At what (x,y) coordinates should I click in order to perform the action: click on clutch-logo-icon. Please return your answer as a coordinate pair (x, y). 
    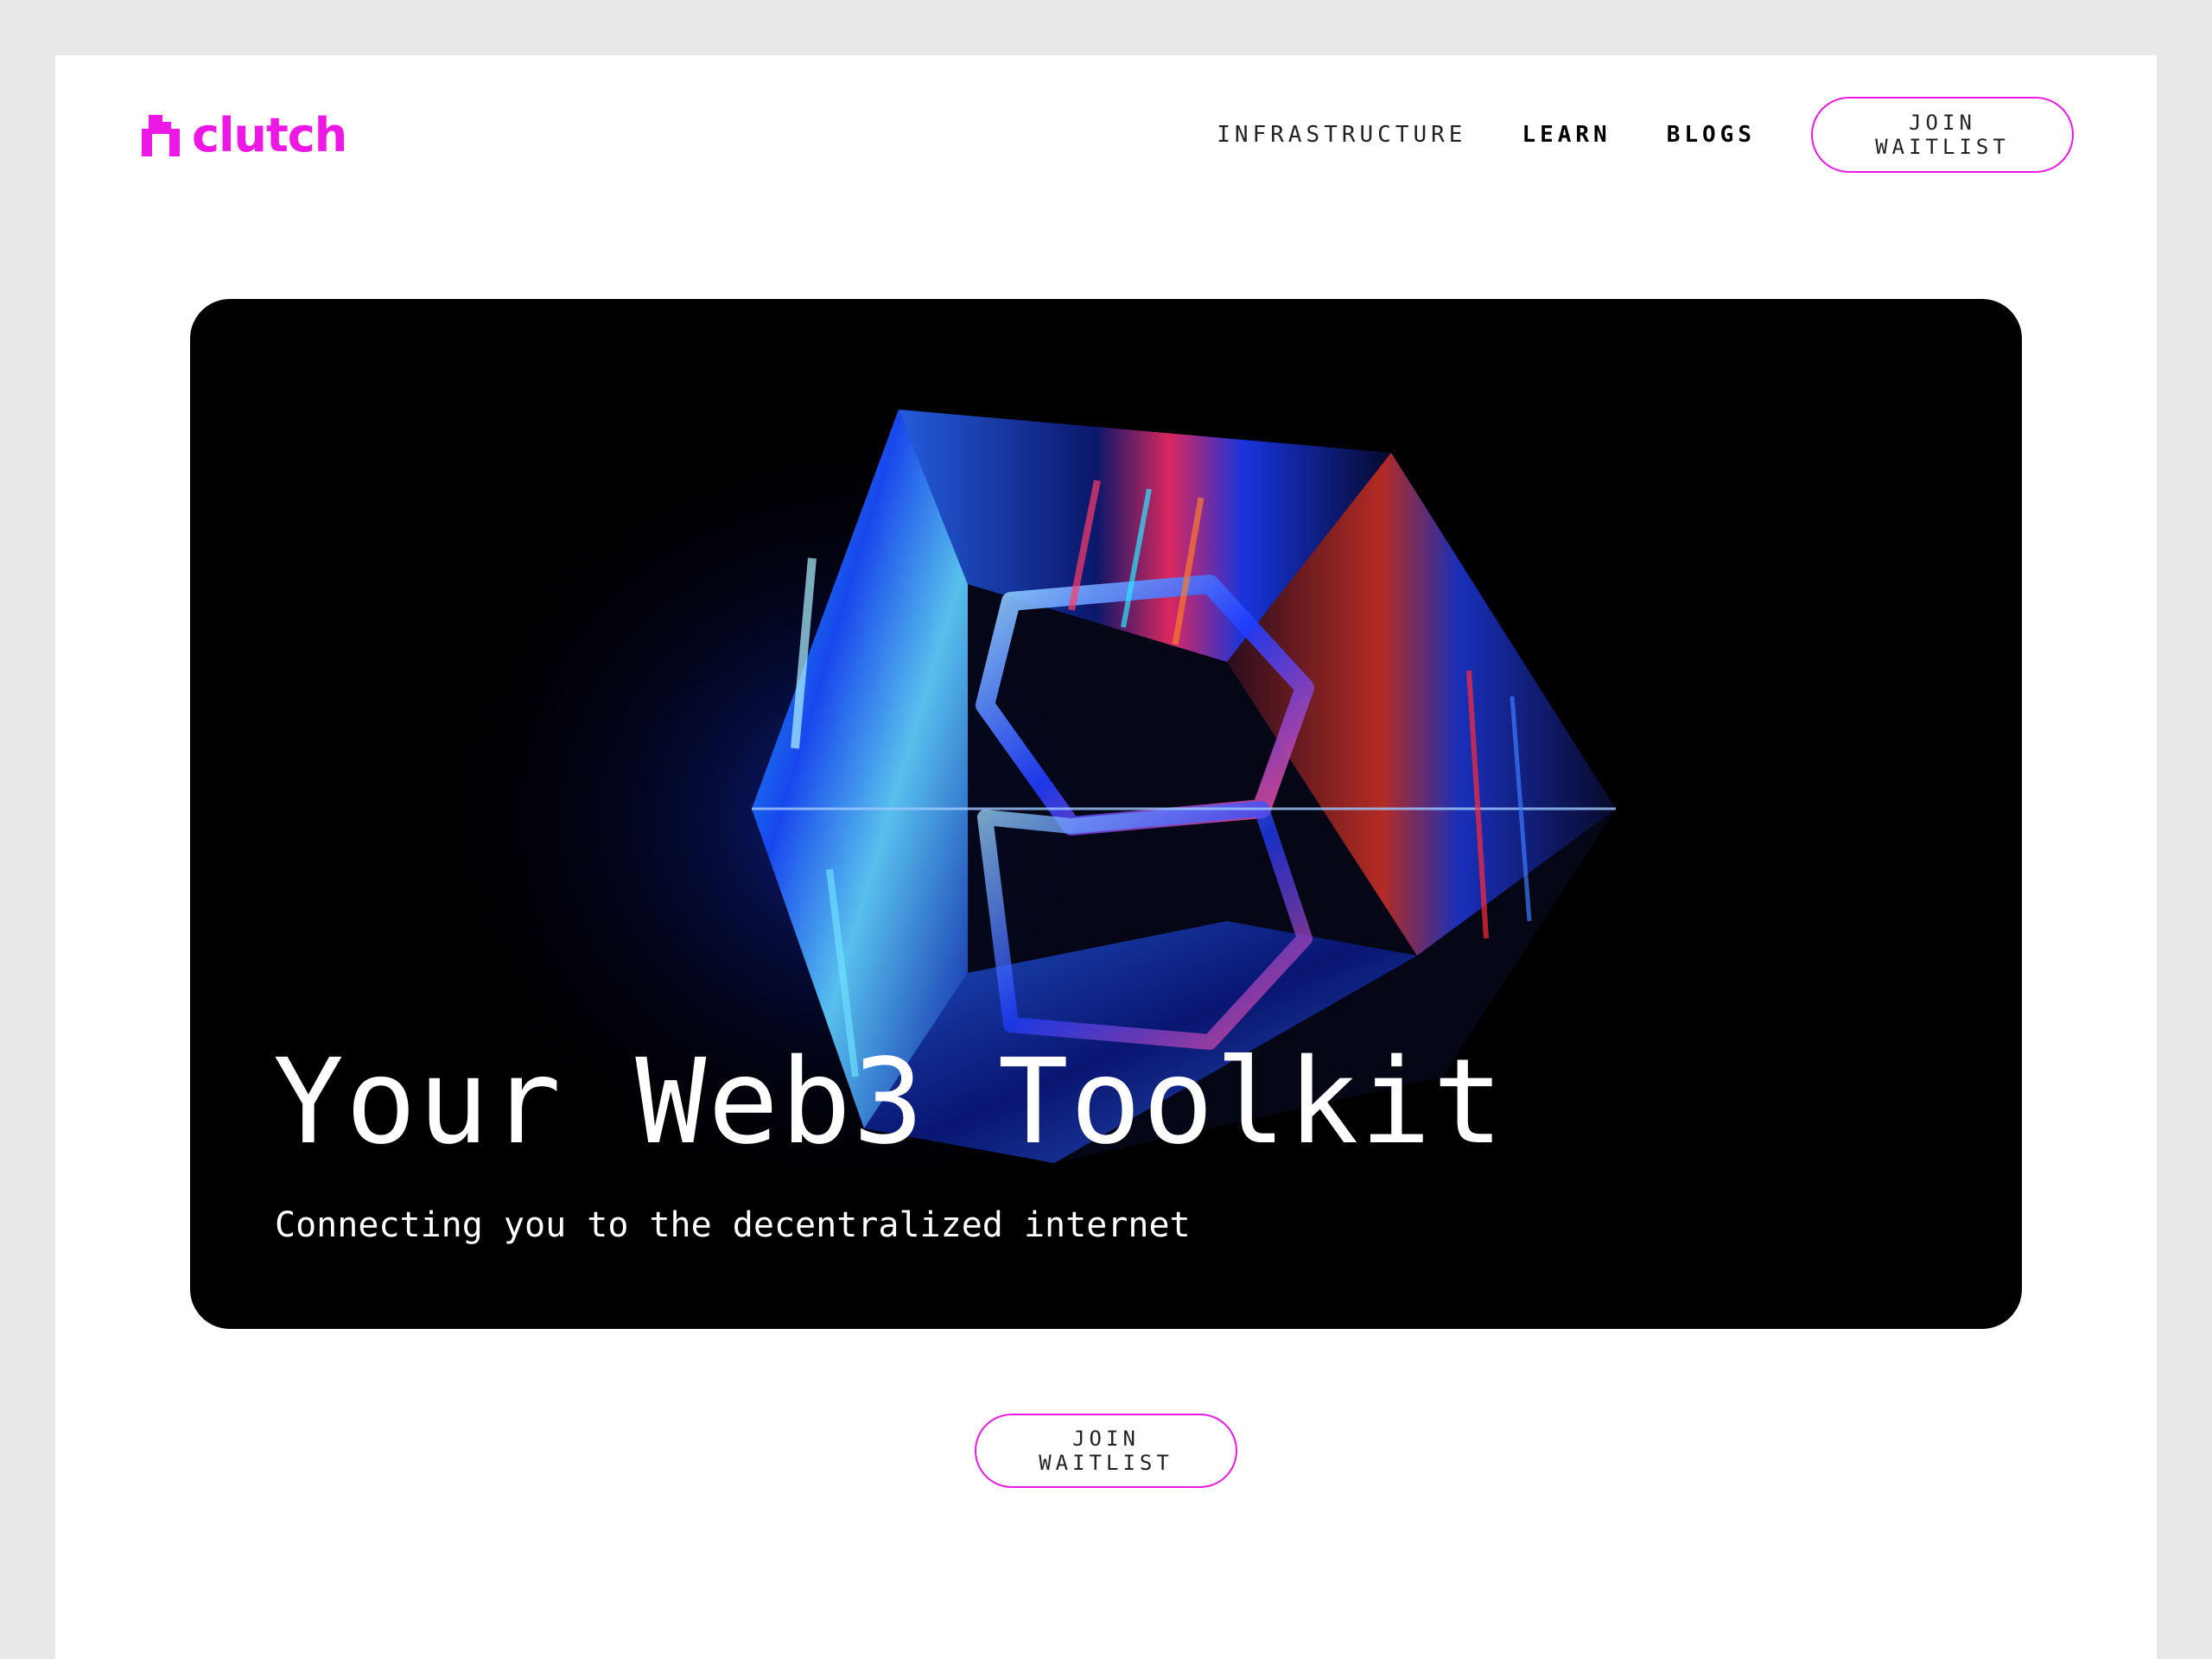
    Looking at the image, I should click on (161, 135).